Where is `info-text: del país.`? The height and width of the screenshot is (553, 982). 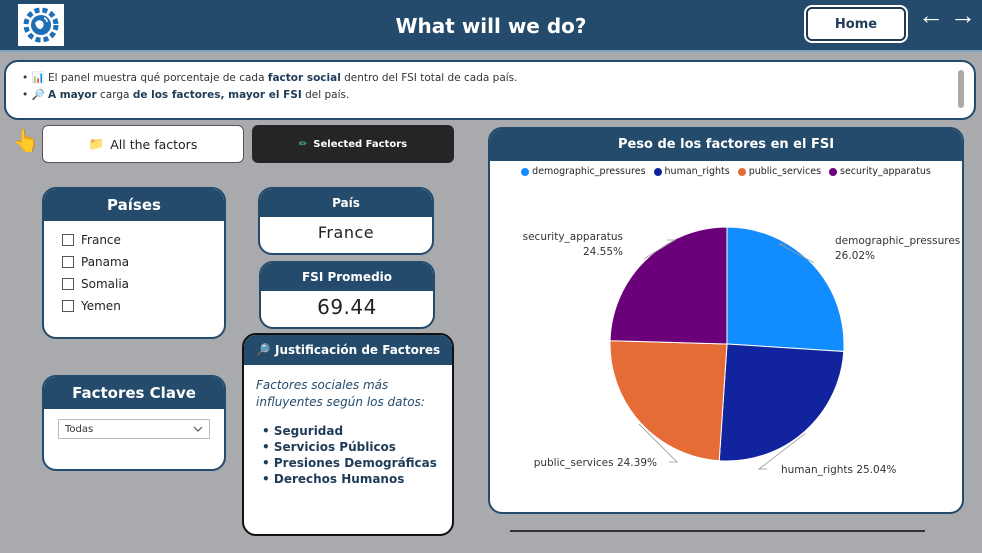
info-text: del país. is located at coordinates (325, 95).